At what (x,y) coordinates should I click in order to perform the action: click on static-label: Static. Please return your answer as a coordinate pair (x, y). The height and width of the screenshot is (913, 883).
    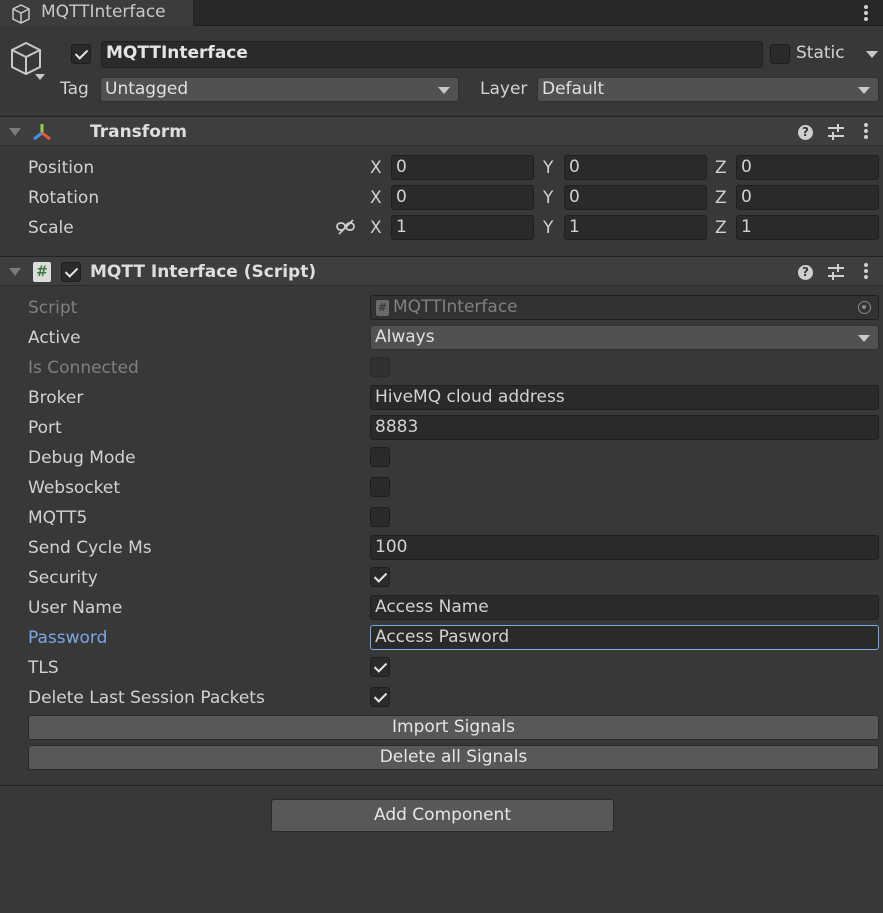
    Looking at the image, I should click on (820, 53).